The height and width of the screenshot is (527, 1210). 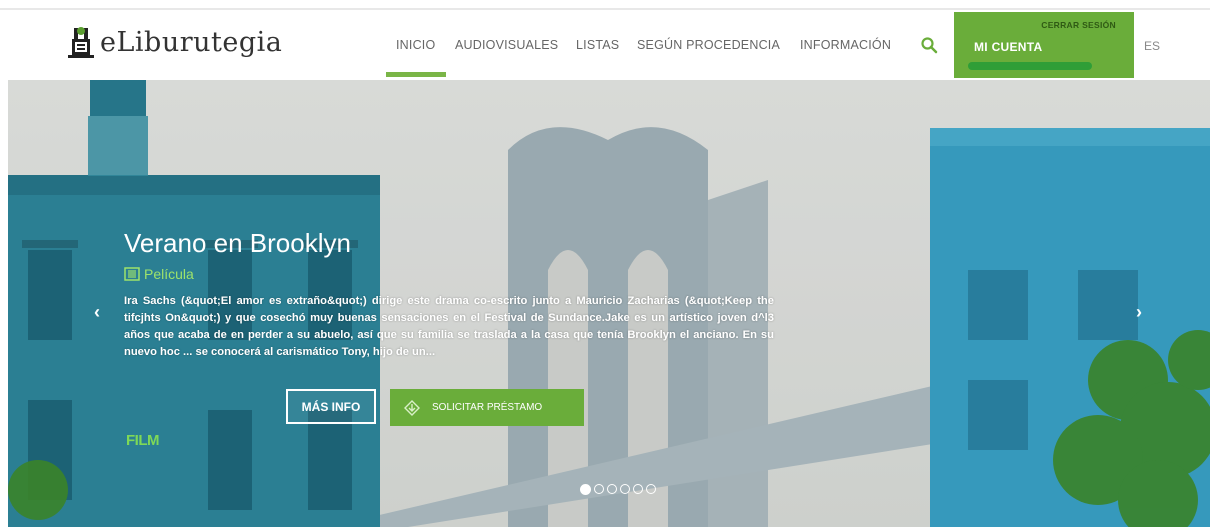 I want to click on carousel-pagination, so click(x=618, y=489).